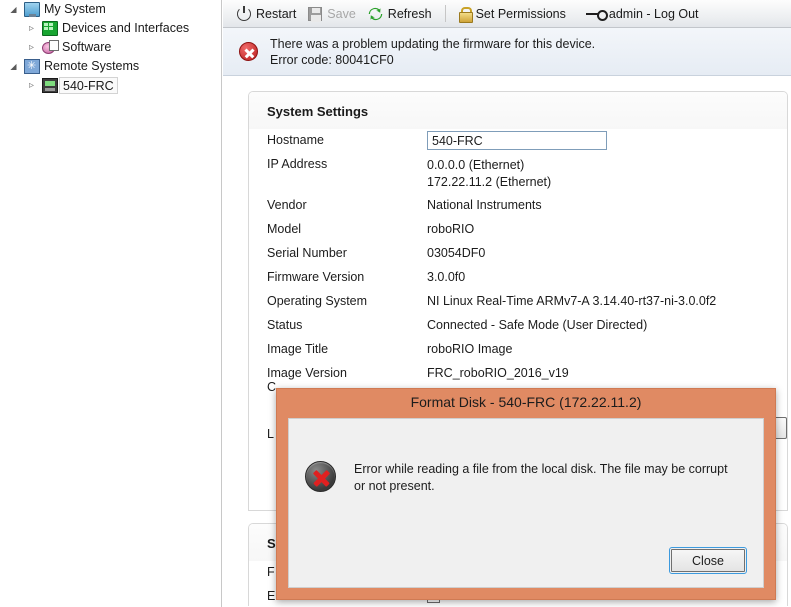 The height and width of the screenshot is (607, 791). What do you see at coordinates (271, 572) in the screenshot?
I see `startup-obscured-label: F` at bounding box center [271, 572].